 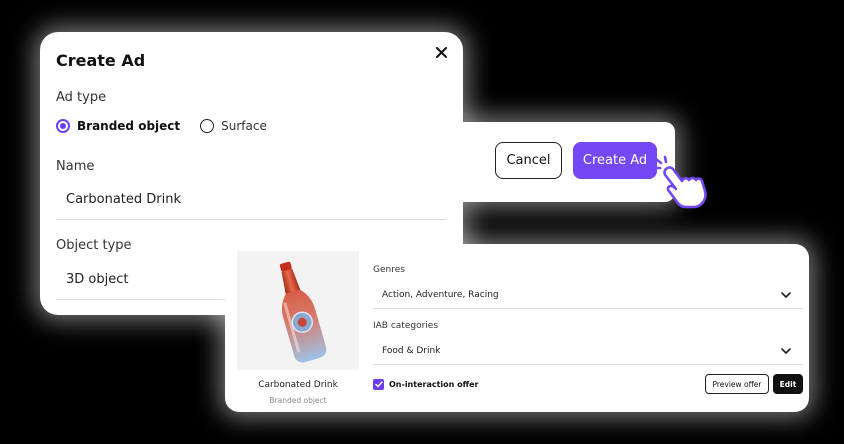 I want to click on name-label: Name, so click(x=75, y=166).